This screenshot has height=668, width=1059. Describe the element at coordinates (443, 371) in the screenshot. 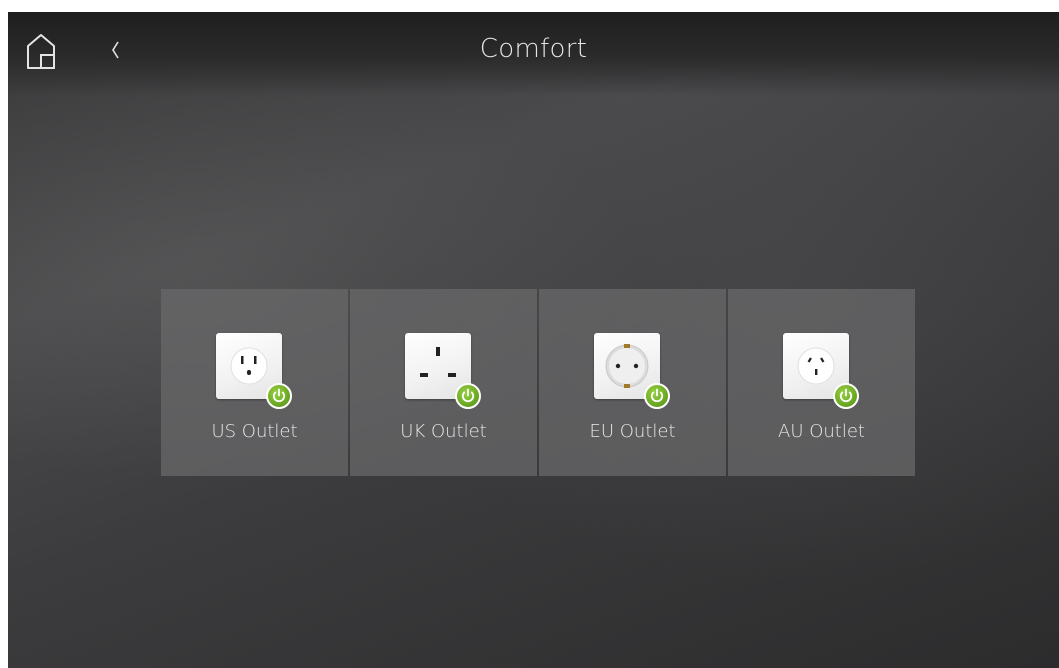

I see `uk-outlet-icon` at that location.